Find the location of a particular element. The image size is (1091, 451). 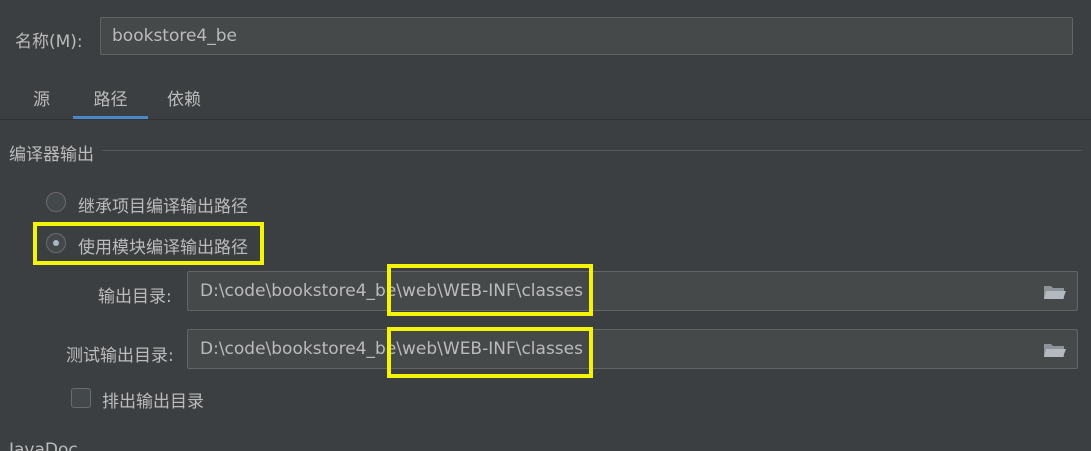

tab-dependencies: 依赖 is located at coordinates (187, 103).